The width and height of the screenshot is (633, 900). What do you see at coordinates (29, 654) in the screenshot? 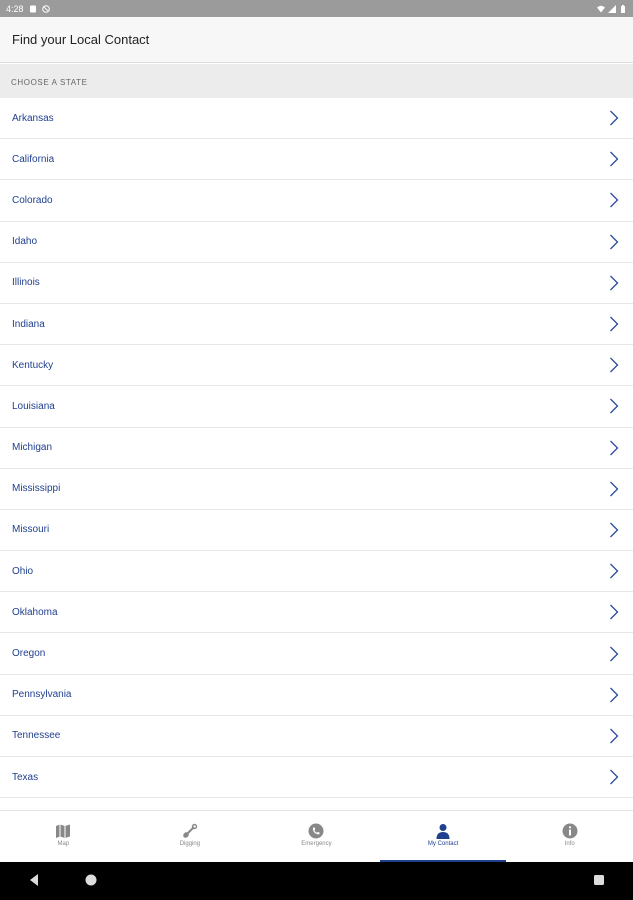
I see `state-label: Oregon` at bounding box center [29, 654].